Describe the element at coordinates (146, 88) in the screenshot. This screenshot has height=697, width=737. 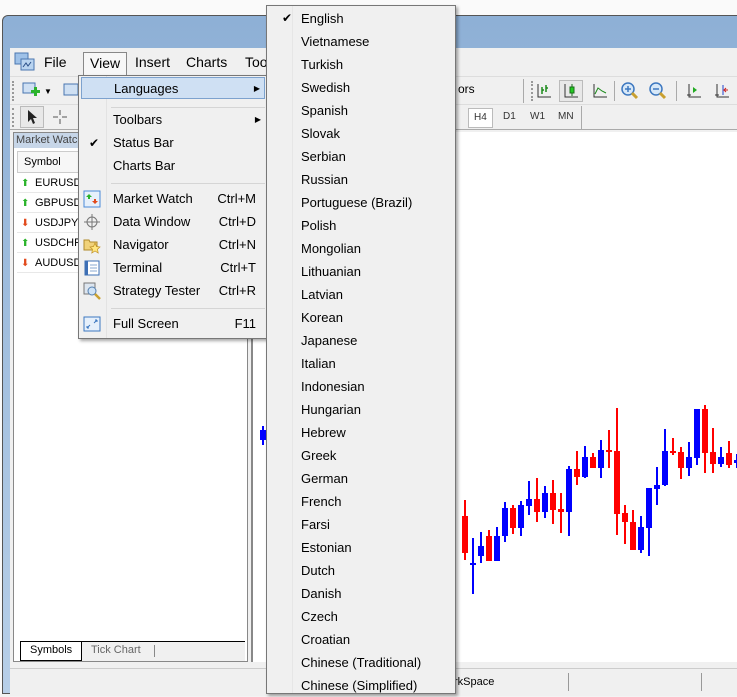
I see `menu-item-label: Languages` at that location.